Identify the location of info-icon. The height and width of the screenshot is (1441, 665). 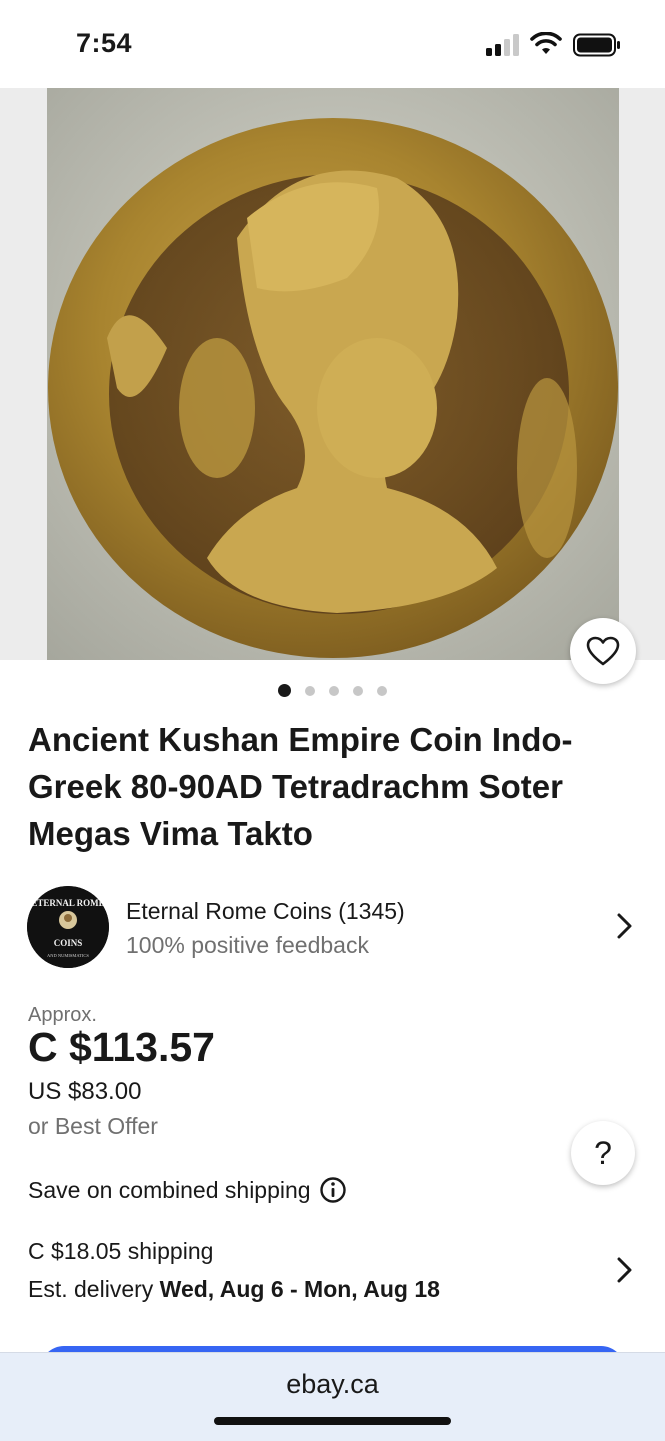
(333, 1190).